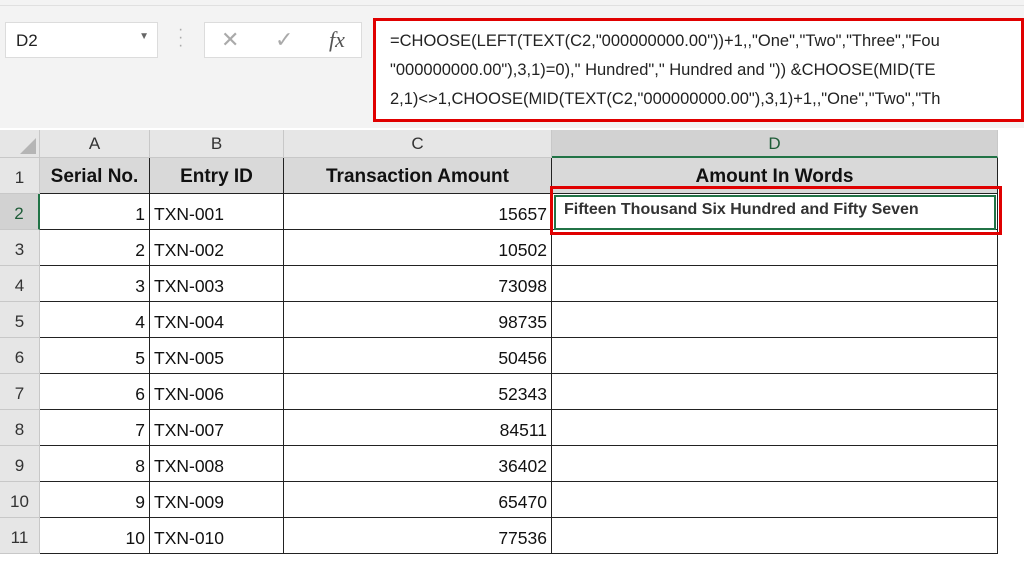 Image resolution: width=1024 pixels, height=563 pixels. I want to click on cell-entry-id: TXN-001, so click(217, 212).